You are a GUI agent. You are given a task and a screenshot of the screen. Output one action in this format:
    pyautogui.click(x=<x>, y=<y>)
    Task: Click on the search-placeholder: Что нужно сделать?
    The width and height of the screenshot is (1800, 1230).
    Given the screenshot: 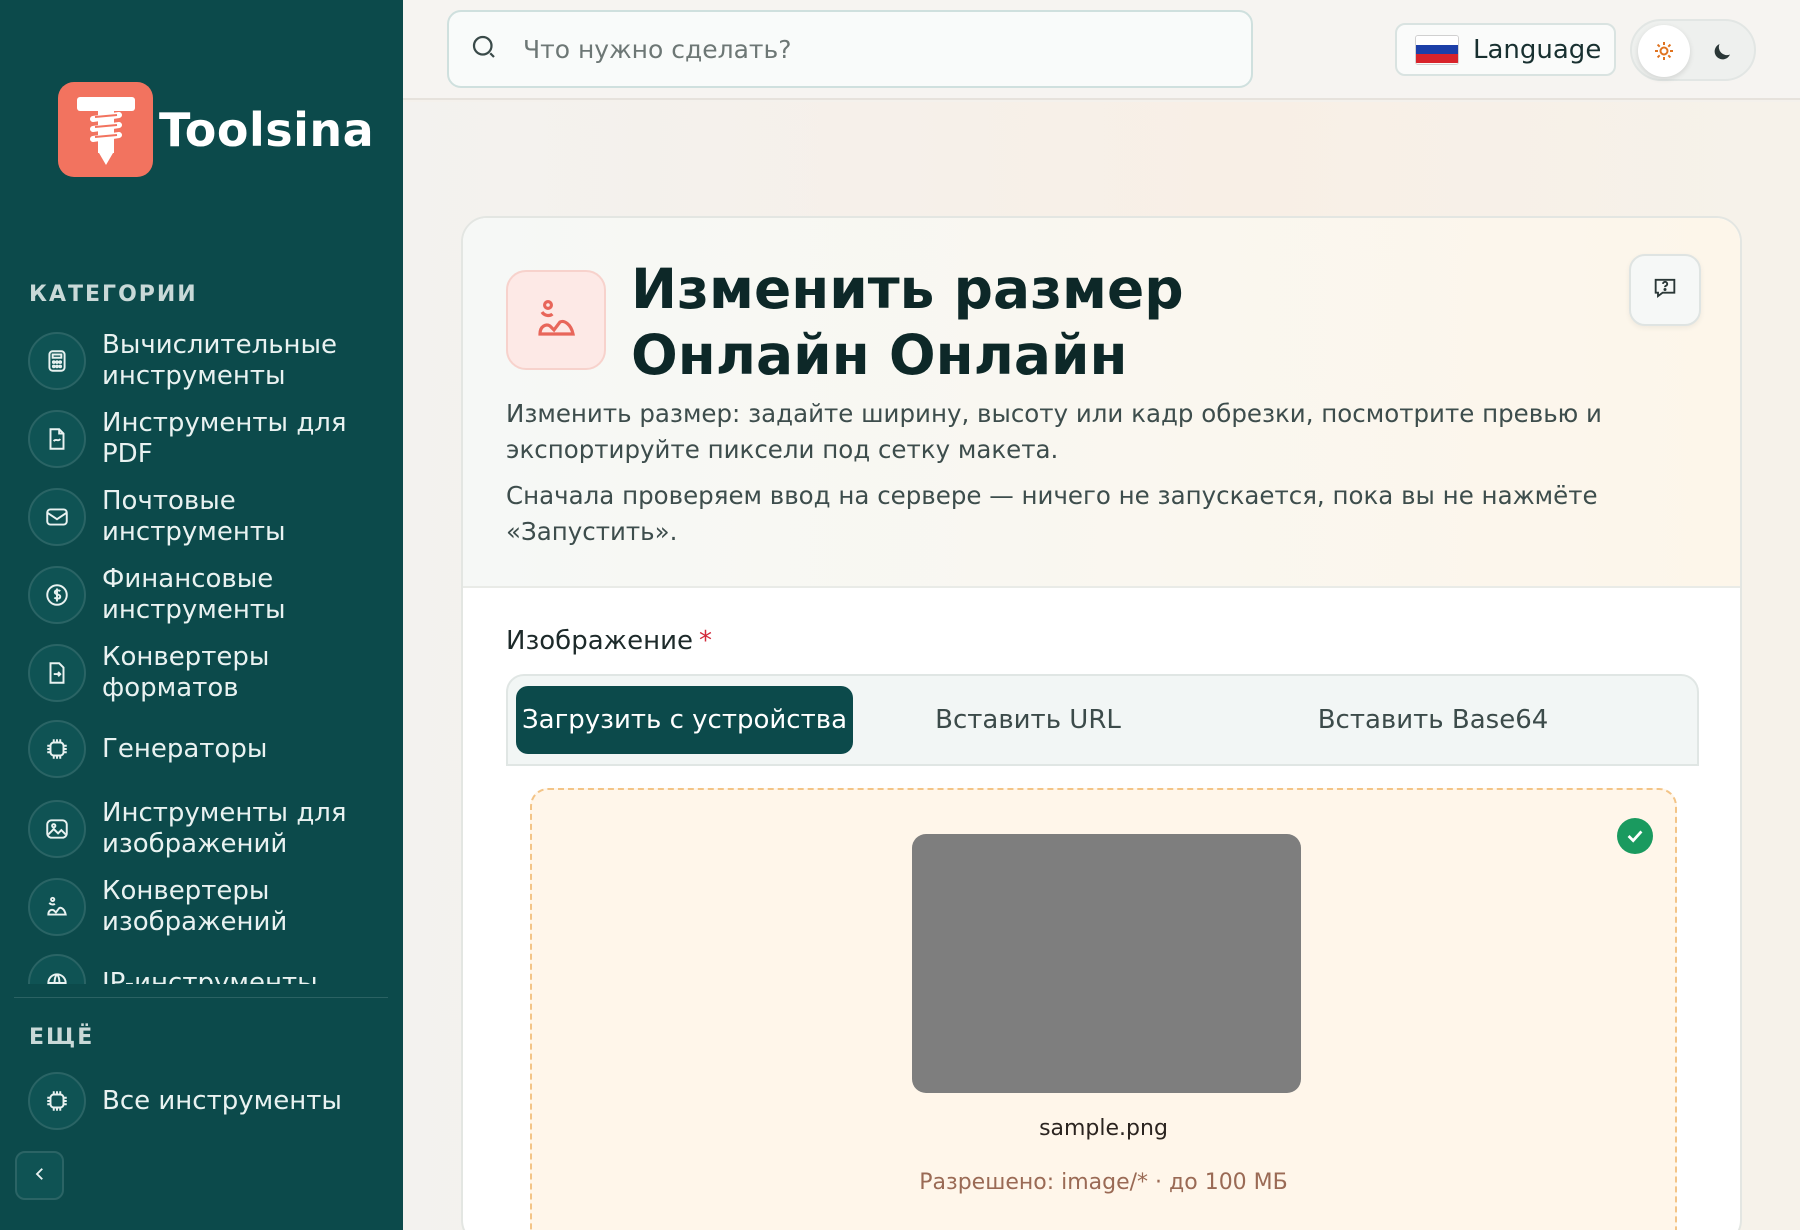 What is the action you would take?
    pyautogui.click(x=657, y=49)
    